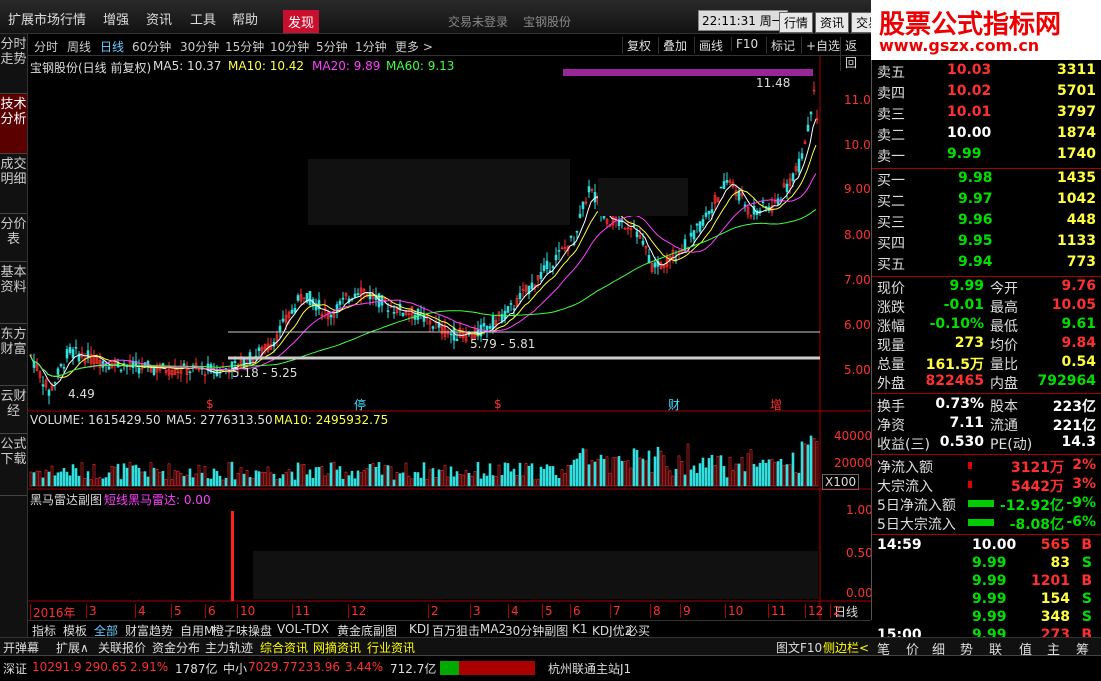 Image resolution: width=1101 pixels, height=681 pixels. What do you see at coordinates (122, 647) in the screenshot?
I see `info-tab: 关联报价` at bounding box center [122, 647].